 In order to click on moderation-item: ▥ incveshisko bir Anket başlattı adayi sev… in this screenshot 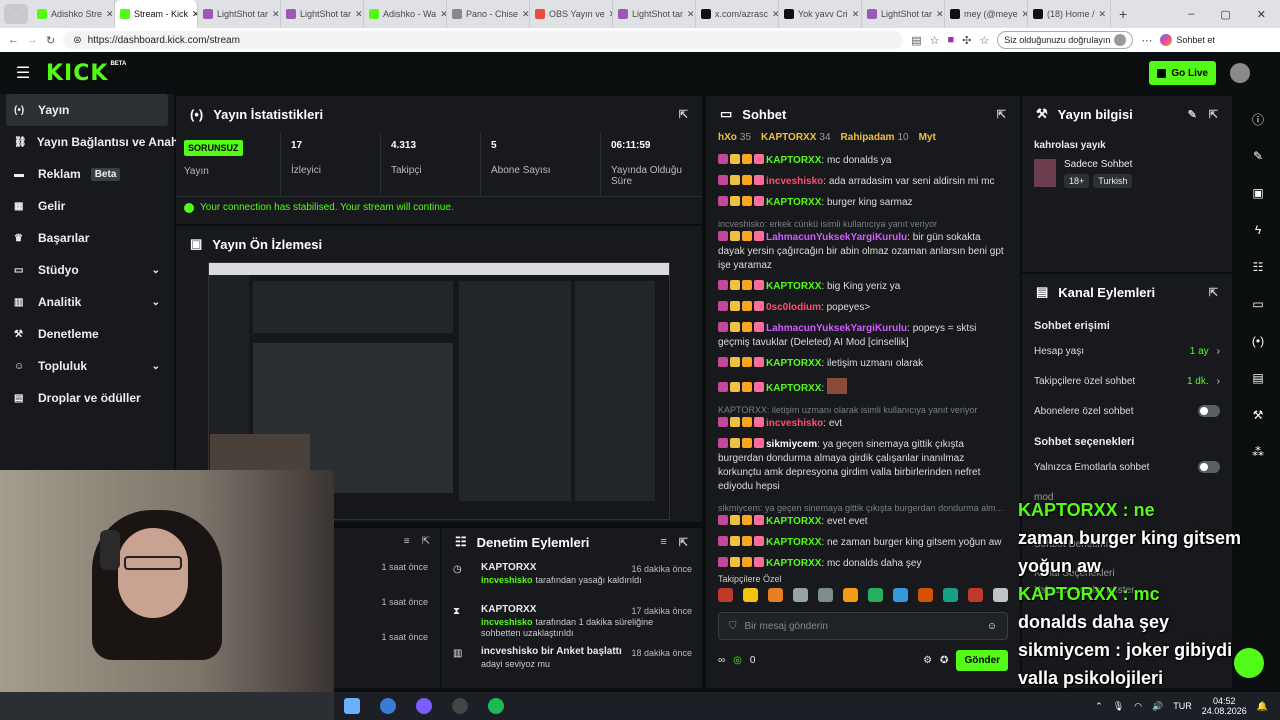, I will do `click(571, 661)`.